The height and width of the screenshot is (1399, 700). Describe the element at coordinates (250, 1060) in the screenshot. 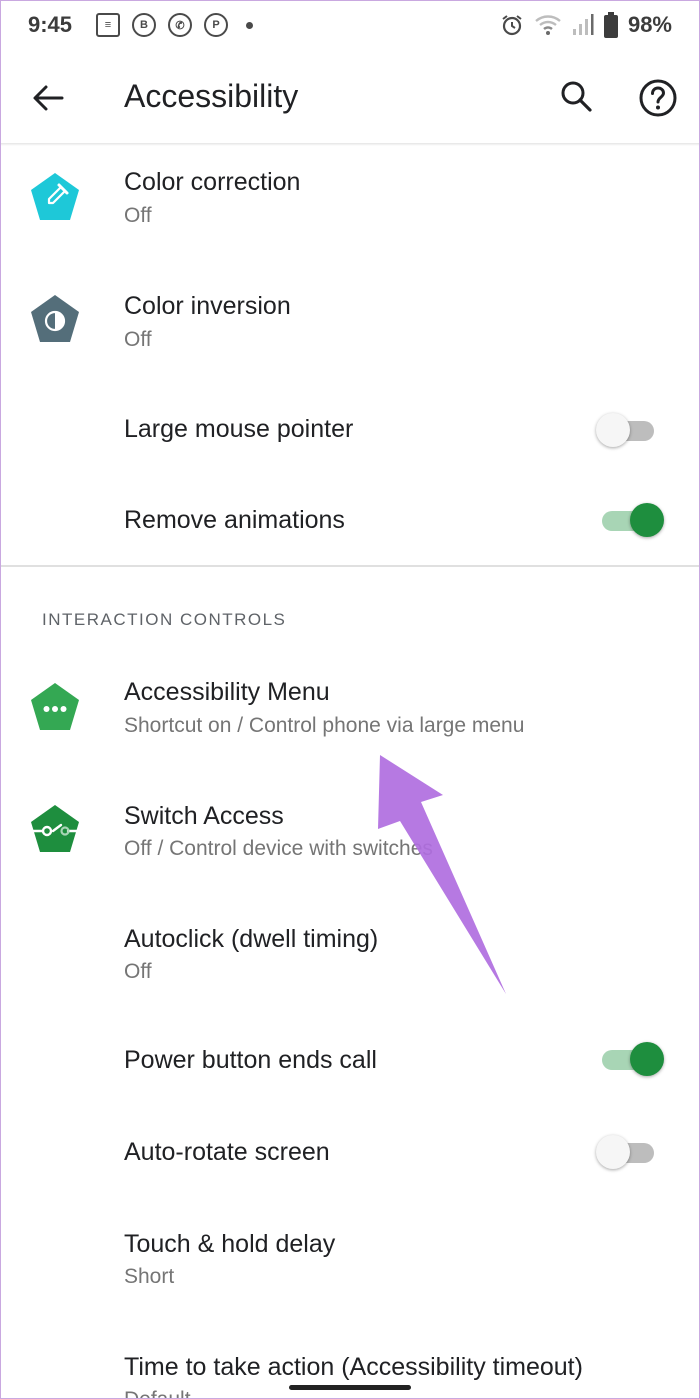

I see `power-button-ends-call-title: Power button ends call` at that location.